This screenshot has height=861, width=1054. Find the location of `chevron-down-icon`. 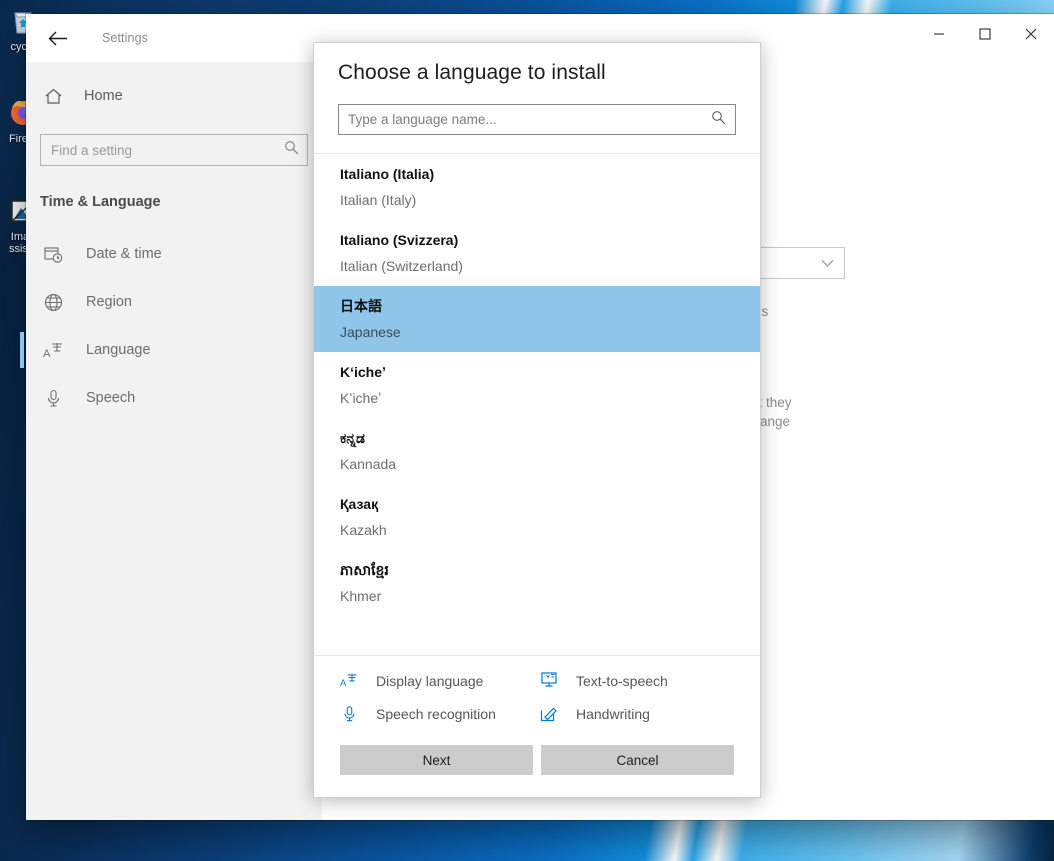

chevron-down-icon is located at coordinates (827, 263).